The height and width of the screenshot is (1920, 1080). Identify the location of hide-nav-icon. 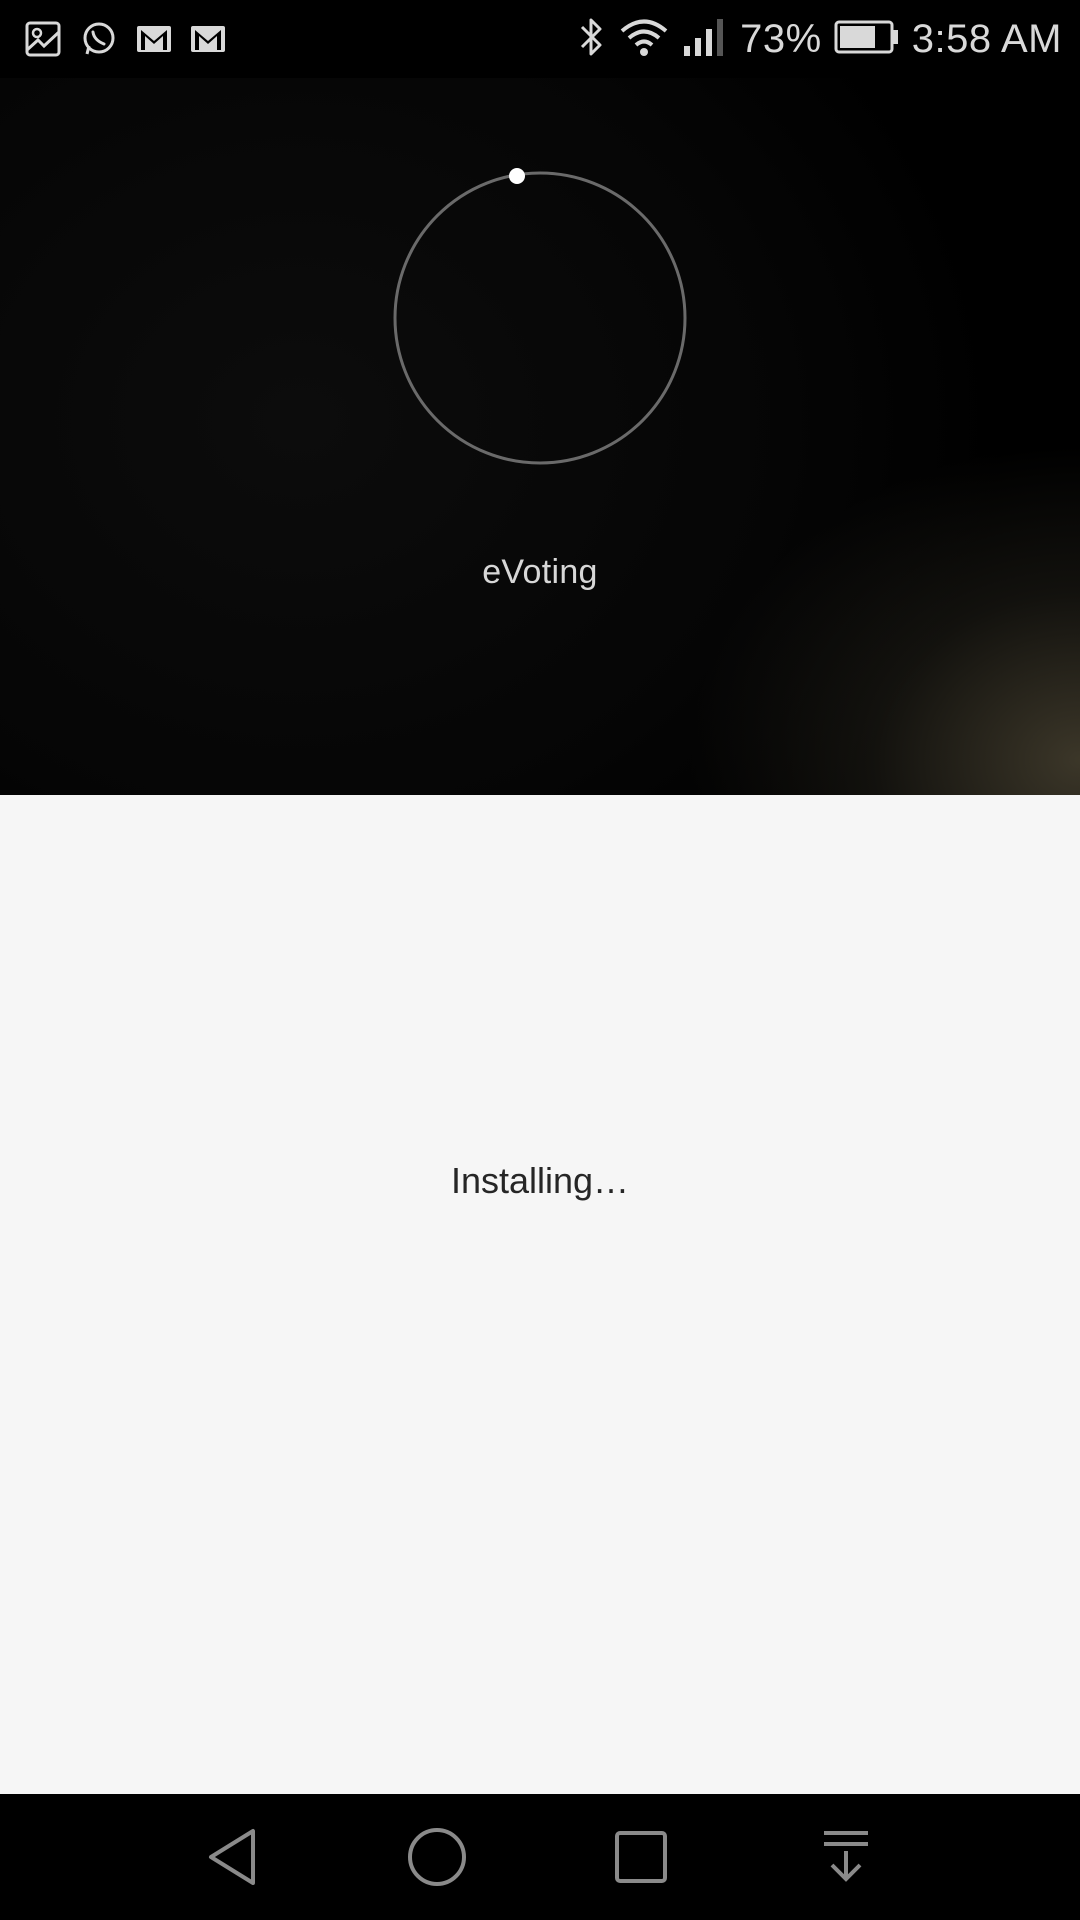
(846, 1856).